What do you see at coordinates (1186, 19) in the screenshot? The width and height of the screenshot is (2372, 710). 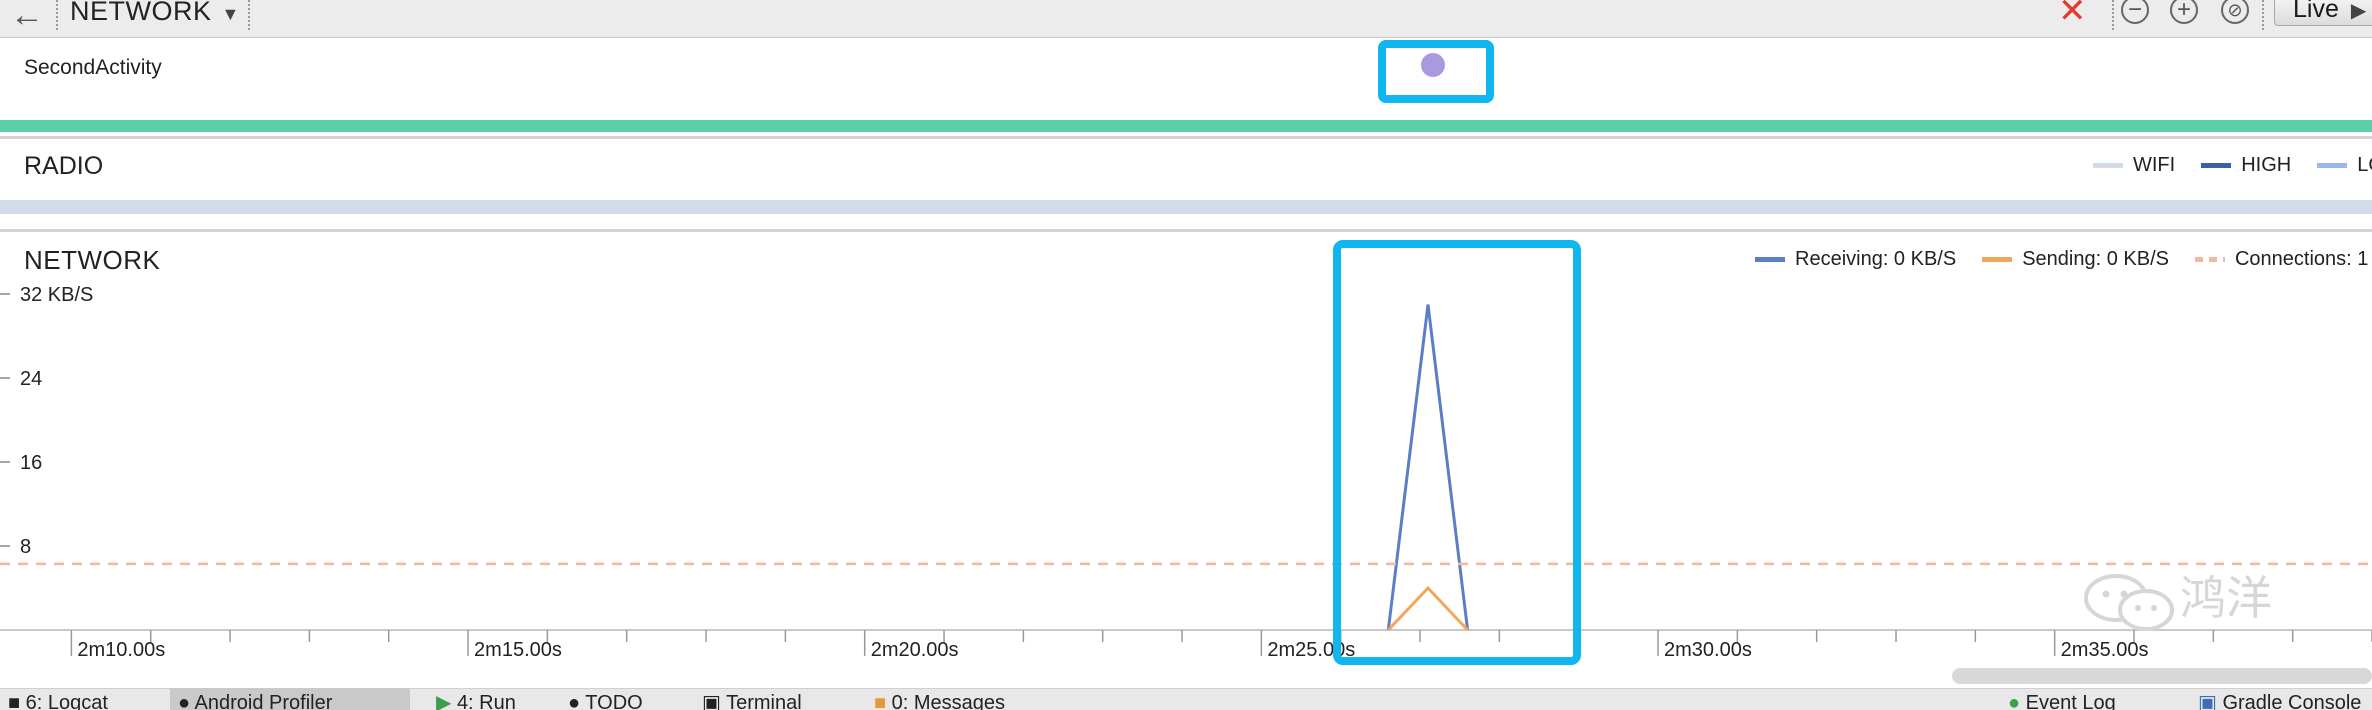 I see `profiler-toolbar: ← NETWORK ▼ ✕ − + ⊘ Live ▶` at bounding box center [1186, 19].